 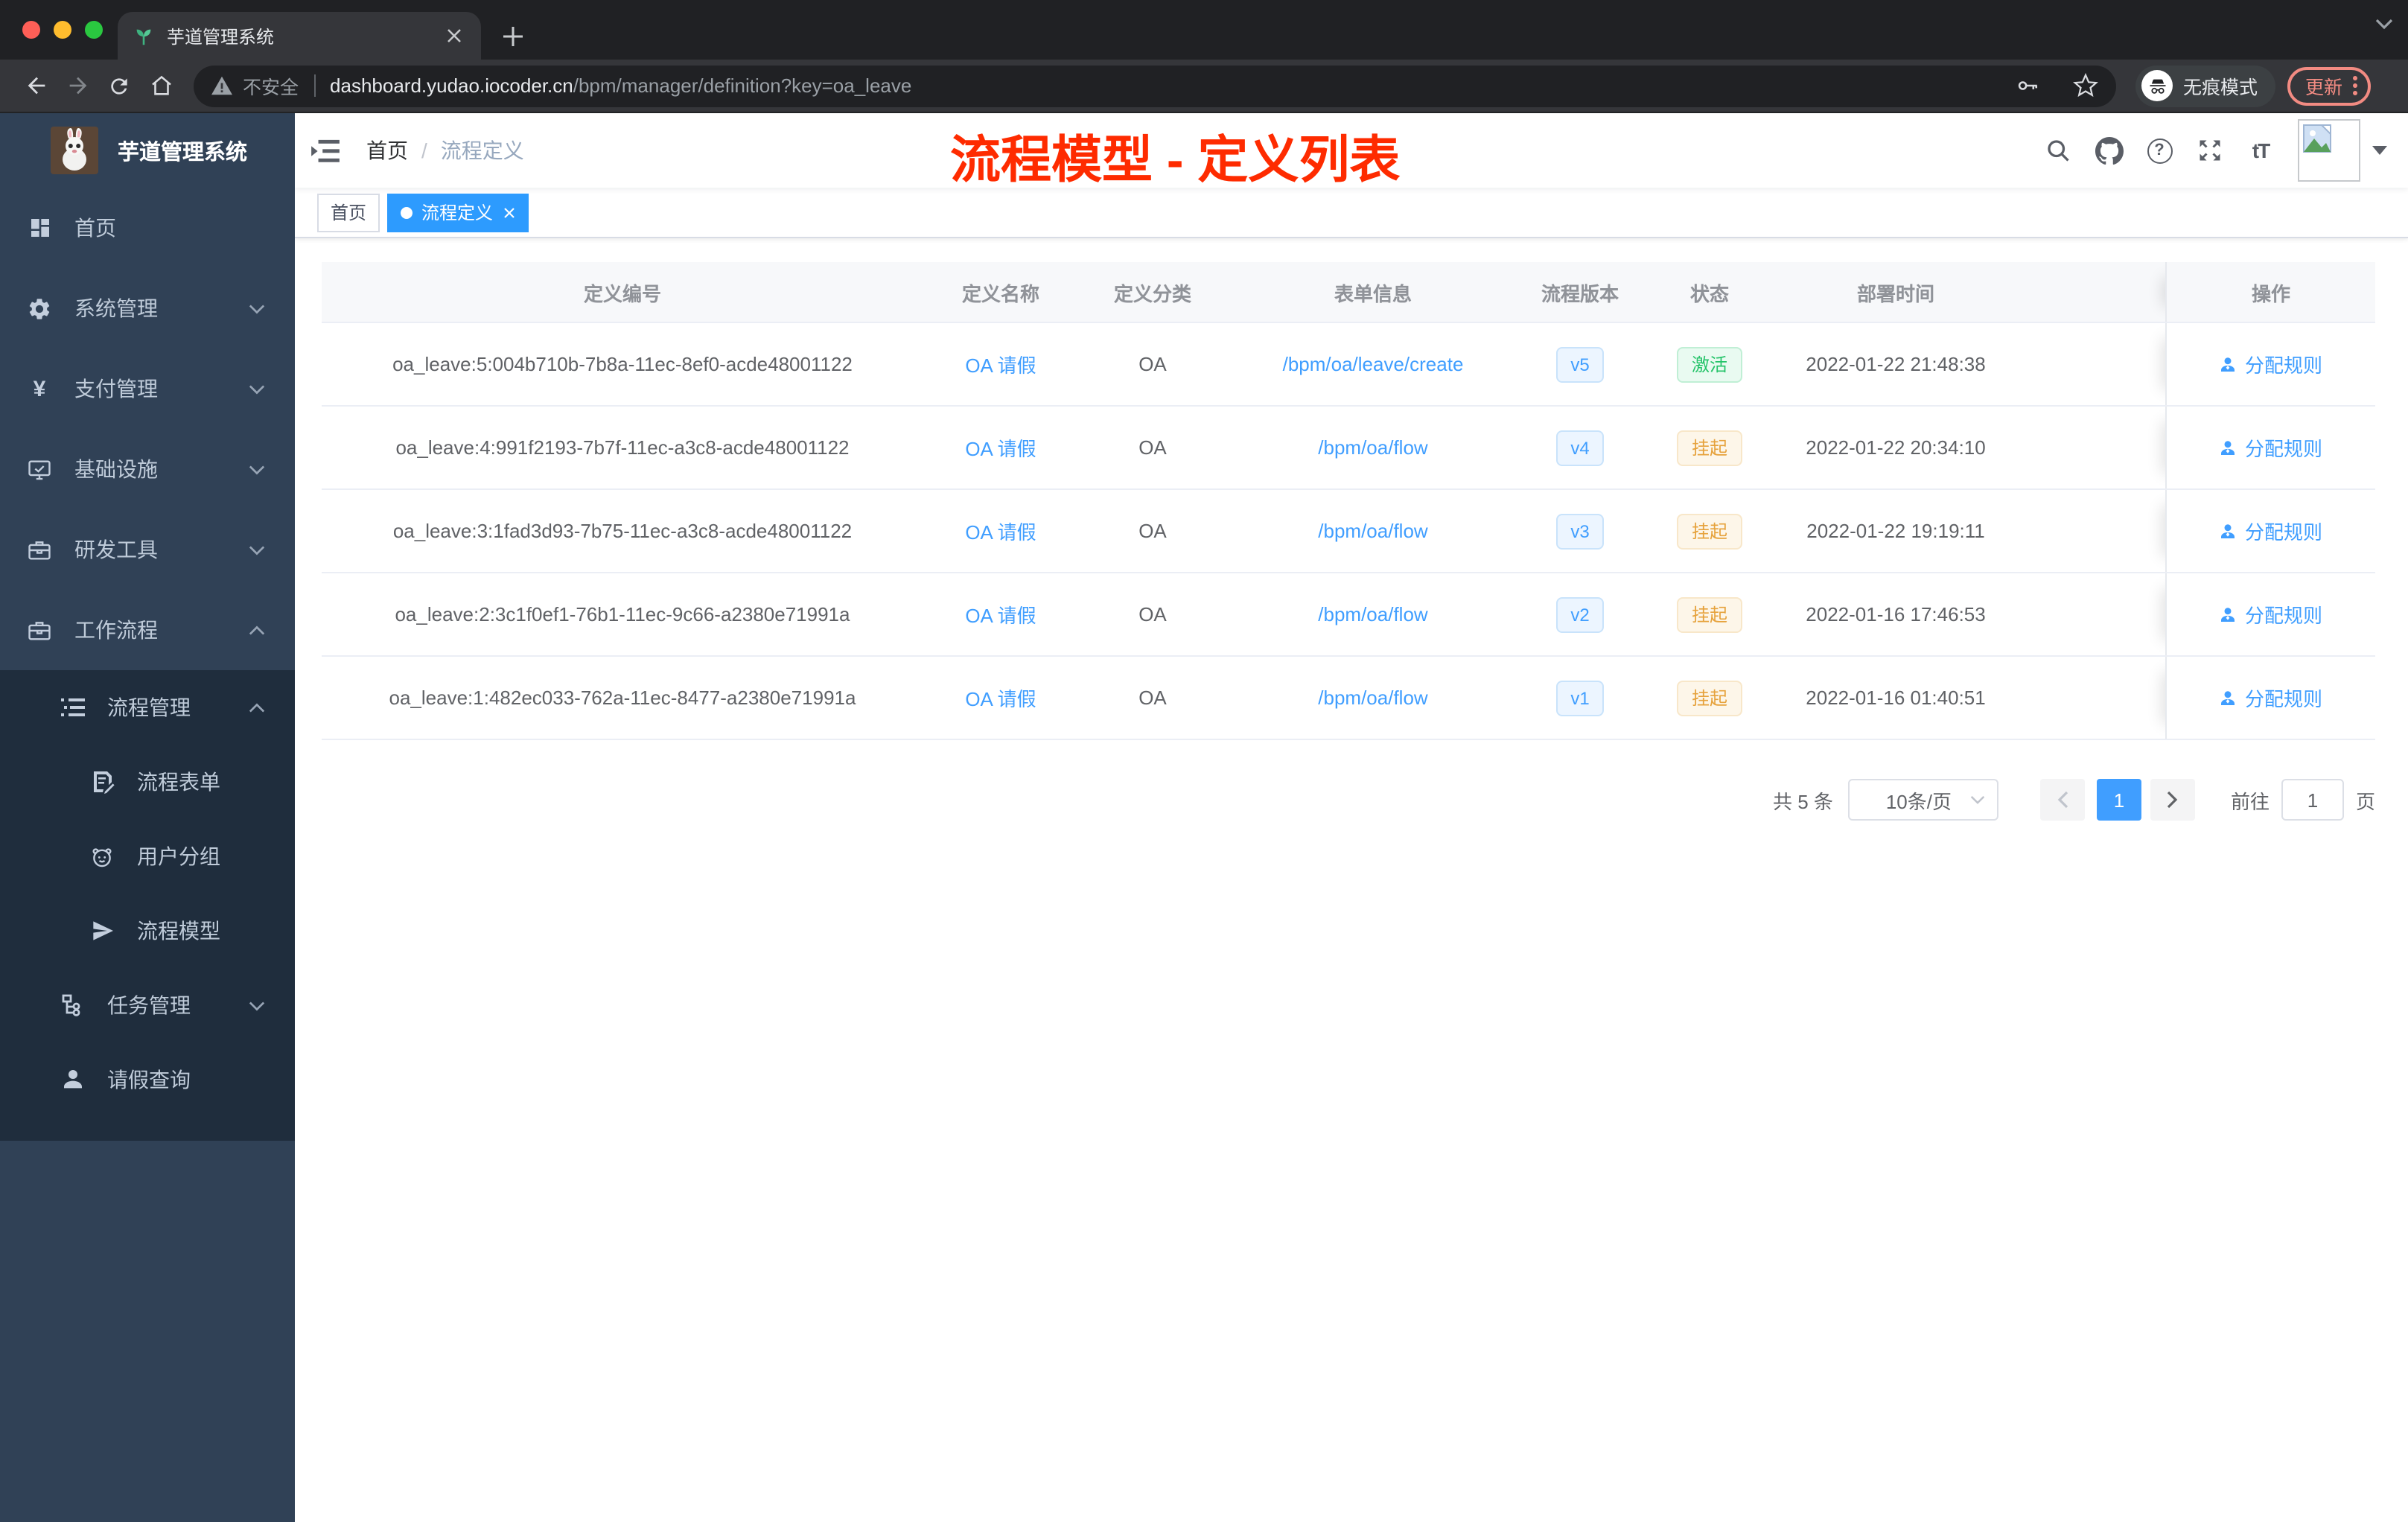 I want to click on breadcrumb: 首页 / 流程定义, so click(x=445, y=150).